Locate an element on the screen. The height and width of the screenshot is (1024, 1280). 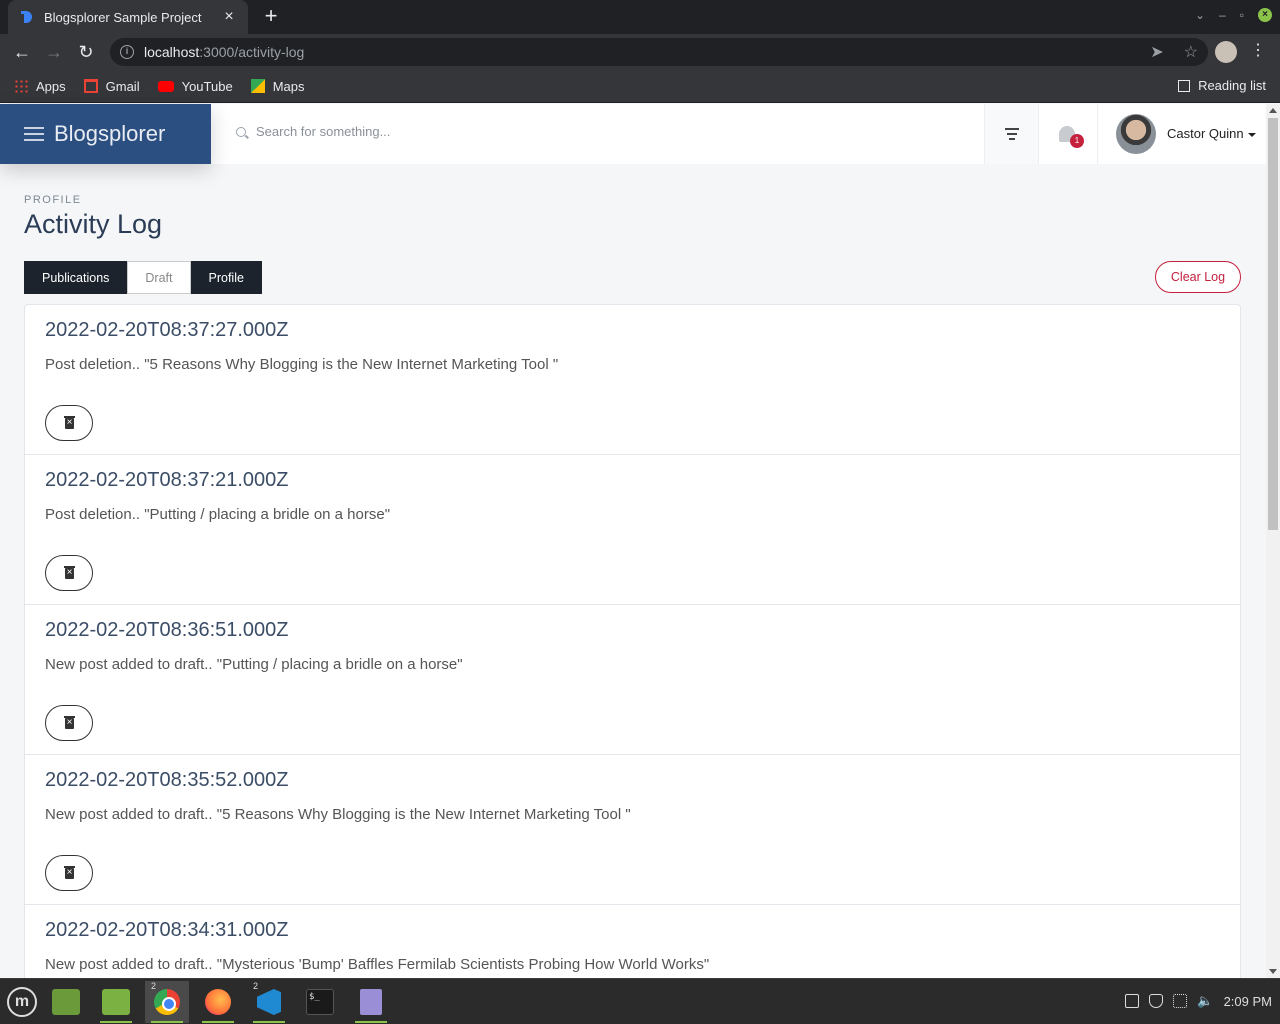
log-timestamp: 2022-02-20T08:34:31.000Z is located at coordinates (167, 930).